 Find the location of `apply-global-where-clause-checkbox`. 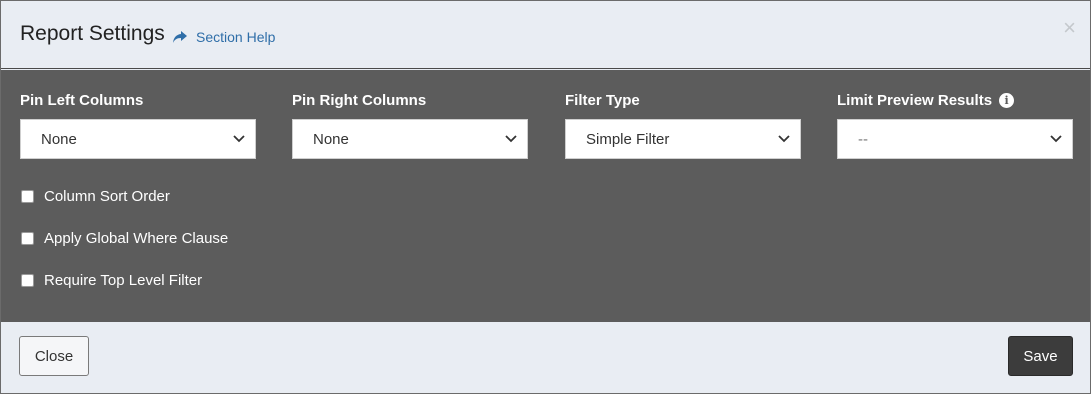

apply-global-where-clause-checkbox is located at coordinates (27, 238).